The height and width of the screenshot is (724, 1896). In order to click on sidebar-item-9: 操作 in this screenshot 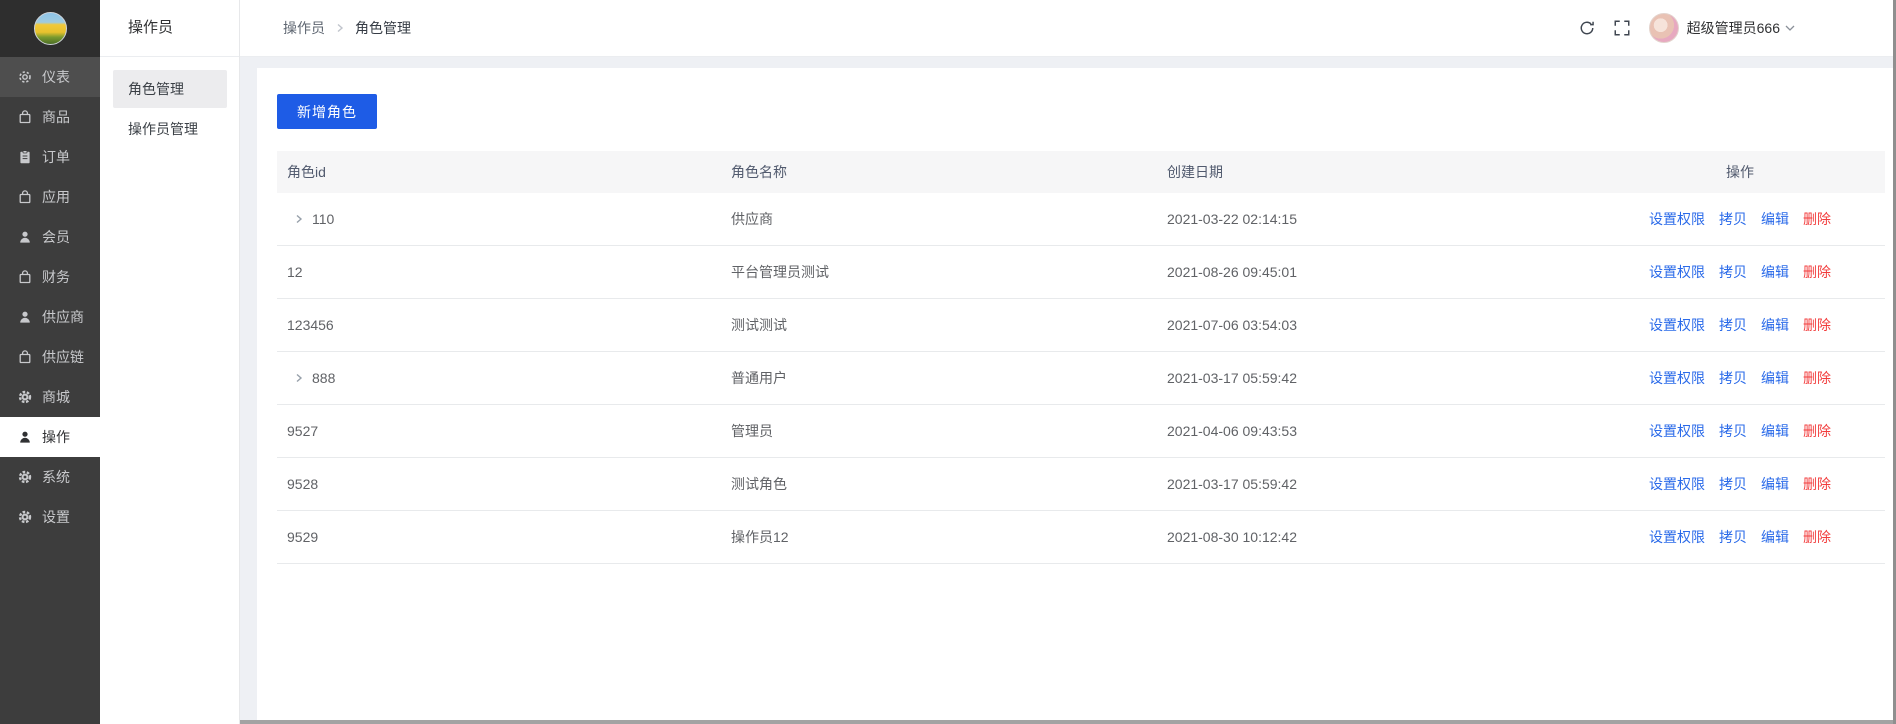, I will do `click(50, 437)`.